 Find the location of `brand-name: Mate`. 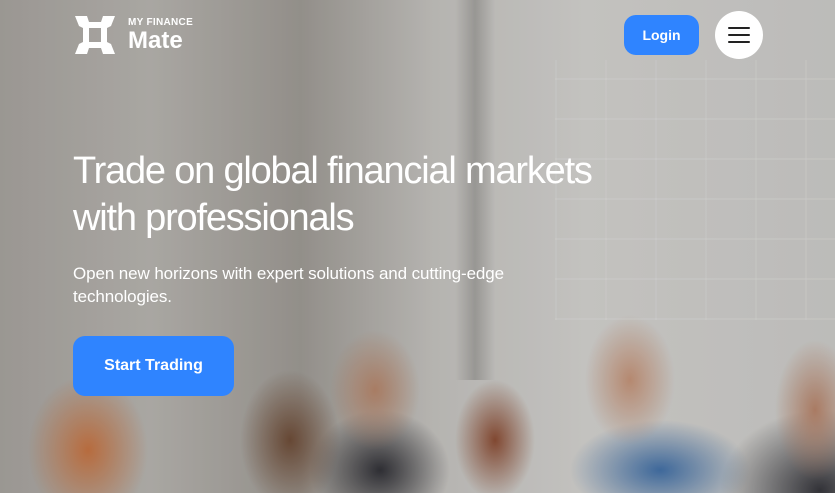

brand-name: Mate is located at coordinates (155, 40).